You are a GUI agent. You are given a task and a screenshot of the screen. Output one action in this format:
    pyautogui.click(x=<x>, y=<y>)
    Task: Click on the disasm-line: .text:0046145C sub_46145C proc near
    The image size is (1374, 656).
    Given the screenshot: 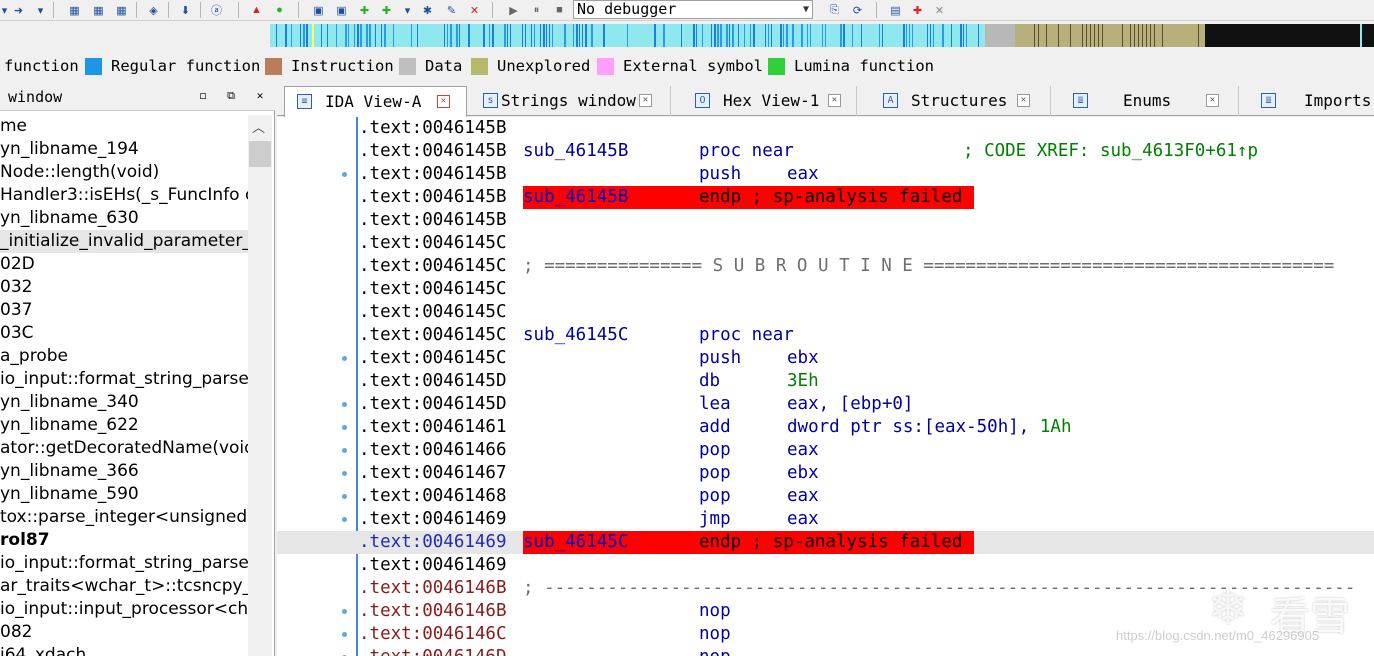 What is the action you would take?
    pyautogui.click(x=825, y=335)
    